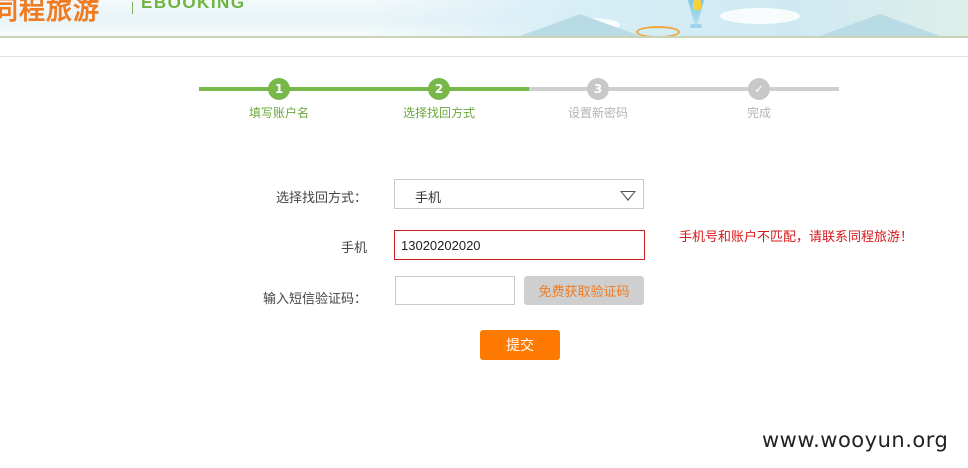 This screenshot has width=968, height=468. What do you see at coordinates (519, 194) in the screenshot?
I see `method-select: 手机` at bounding box center [519, 194].